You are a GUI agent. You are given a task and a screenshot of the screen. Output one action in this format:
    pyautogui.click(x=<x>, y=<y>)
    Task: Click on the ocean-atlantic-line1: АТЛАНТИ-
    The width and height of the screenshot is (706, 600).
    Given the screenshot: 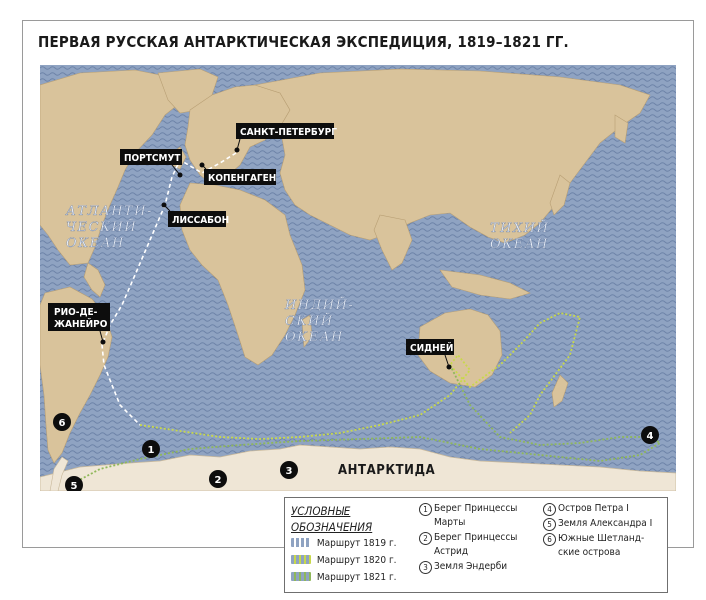 What is the action you would take?
    pyautogui.click(x=109, y=211)
    